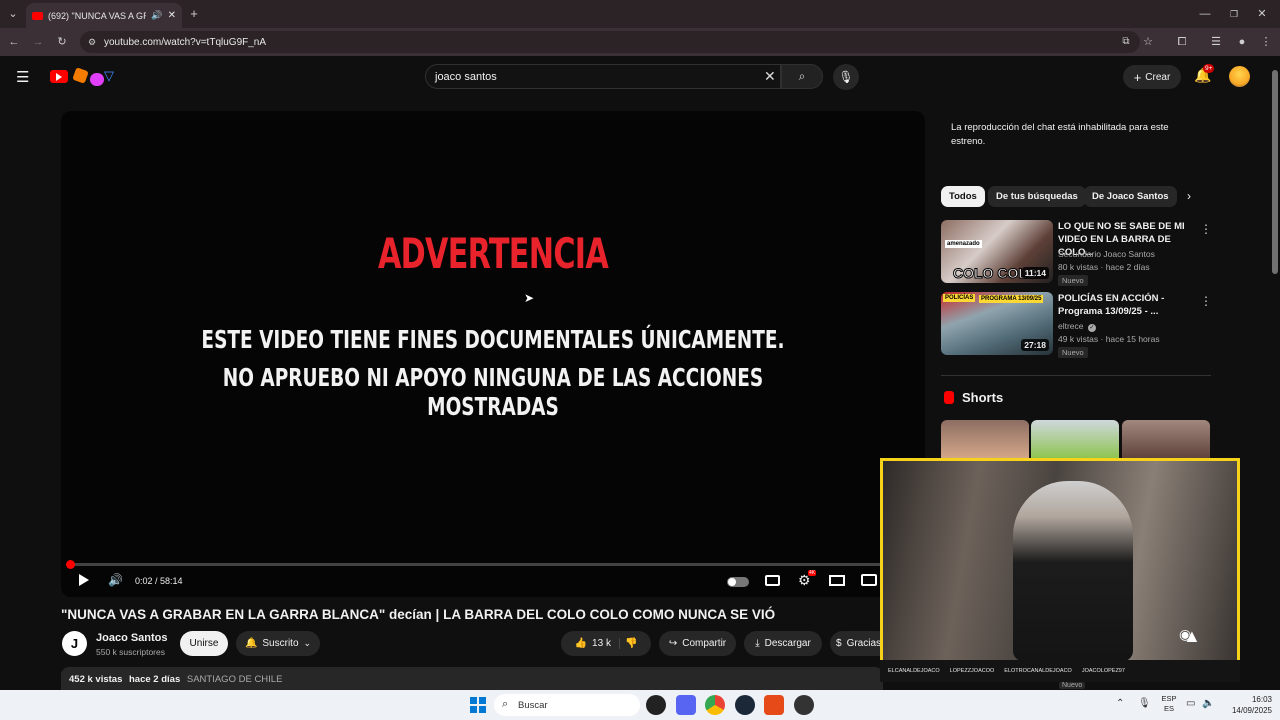  What do you see at coordinates (14, 42) in the screenshot?
I see `back-icon: ←` at bounding box center [14, 42].